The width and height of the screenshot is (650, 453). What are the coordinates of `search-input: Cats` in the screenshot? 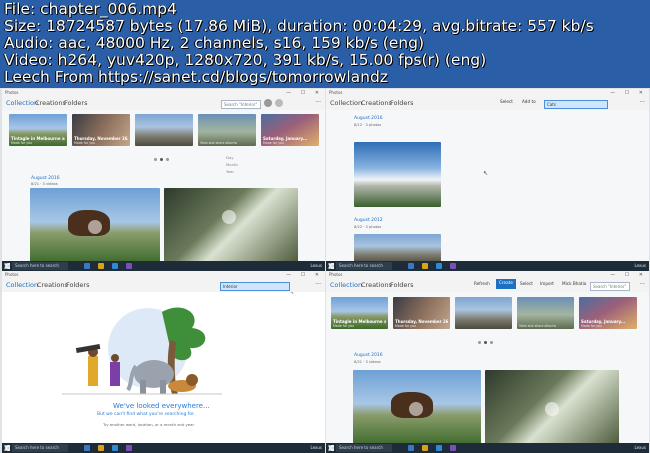 It's located at (576, 104).